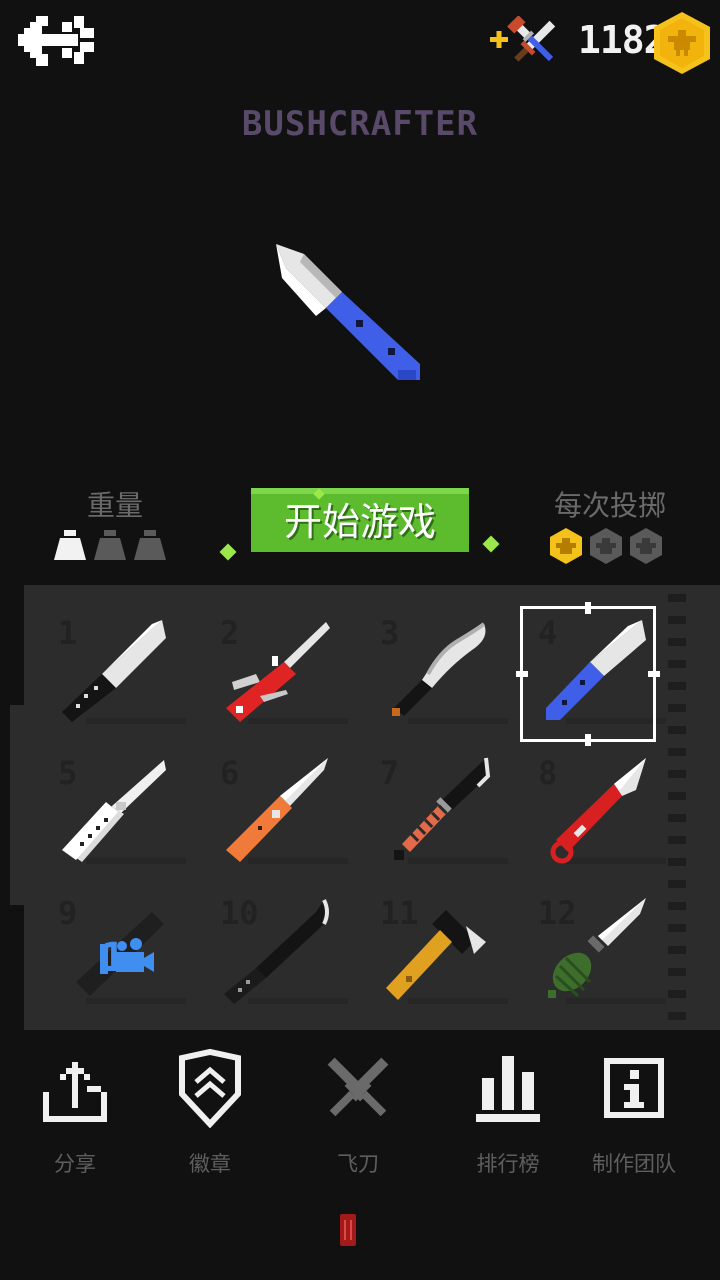 This screenshot has width=720, height=1280. Describe the element at coordinates (358, 1087) in the screenshot. I see `crossed-knives-icon` at that location.